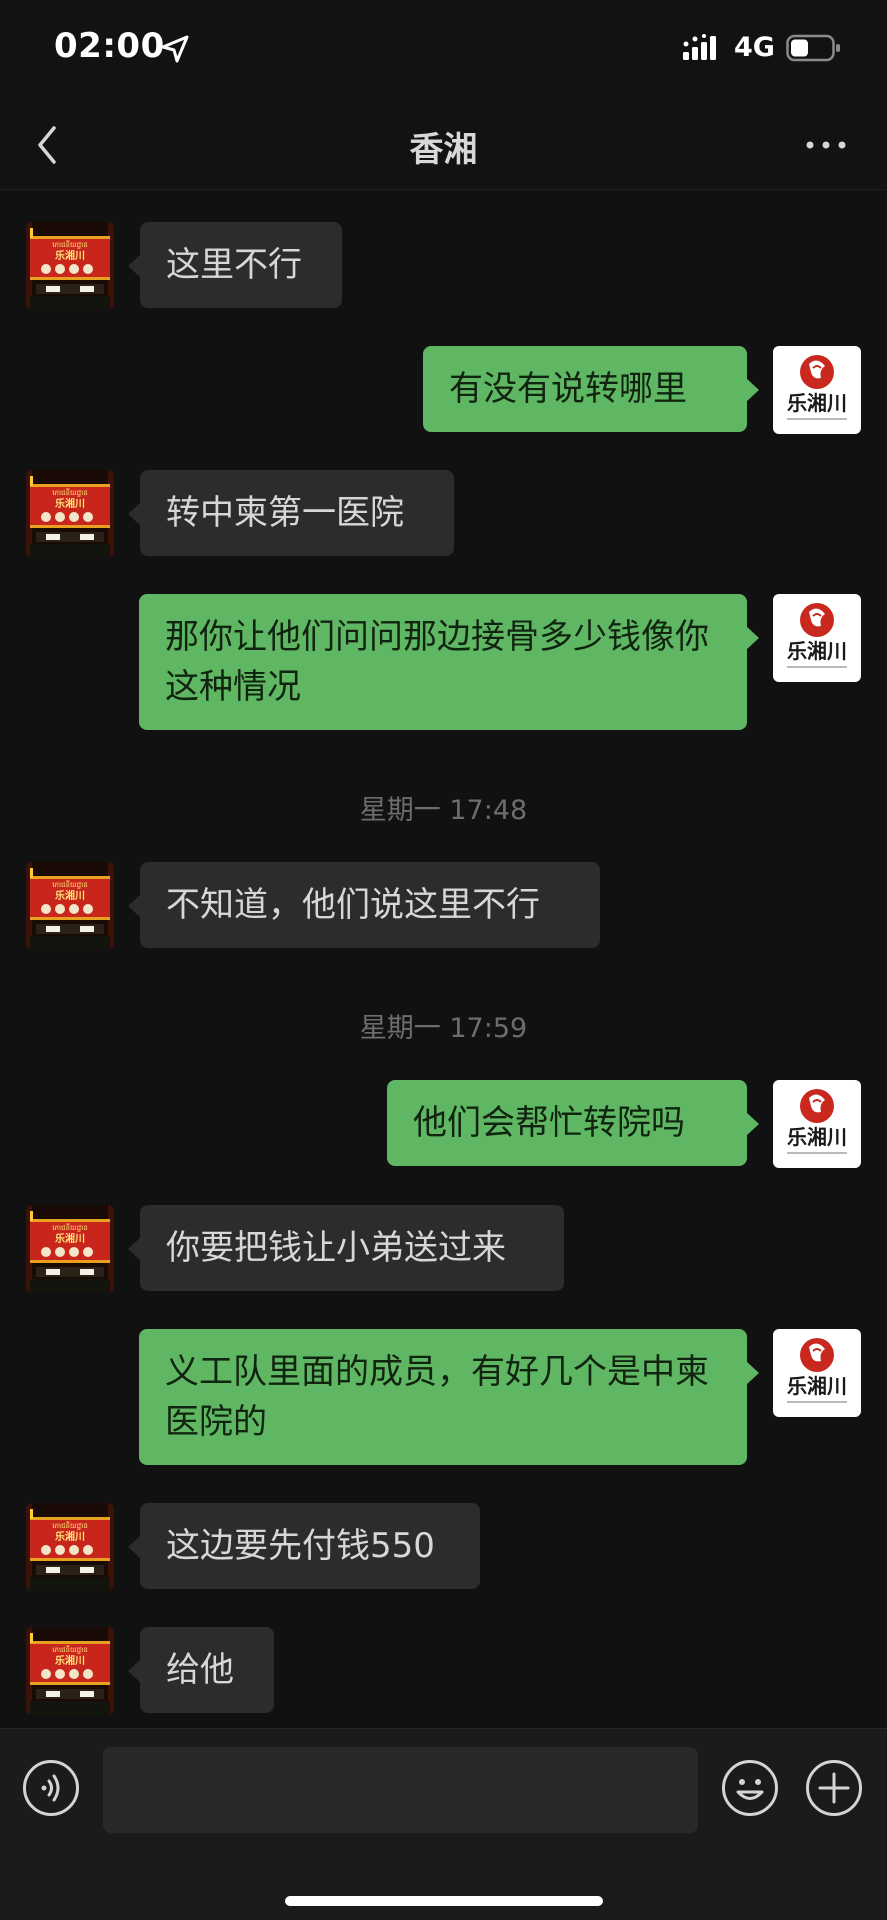 The image size is (887, 1920). I want to click on status-time: 02:00, so click(109, 46).